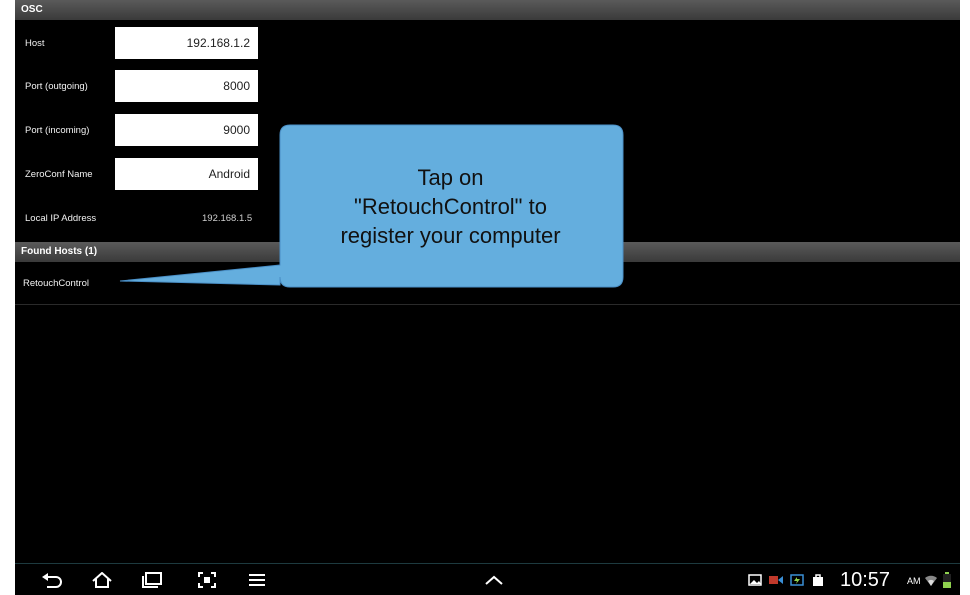 The image size is (970, 595). I want to click on callout-line-2: "RetouchControl" to, so click(450, 206).